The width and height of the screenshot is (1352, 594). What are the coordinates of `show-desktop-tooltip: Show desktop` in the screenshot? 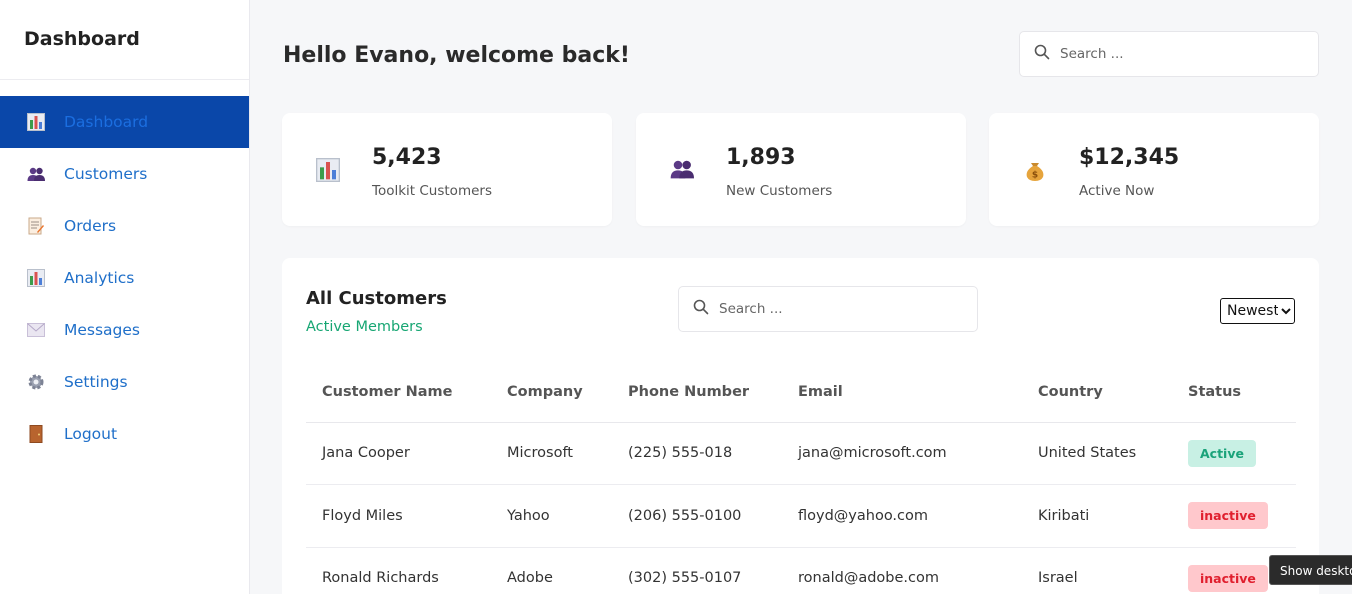 It's located at (1310, 570).